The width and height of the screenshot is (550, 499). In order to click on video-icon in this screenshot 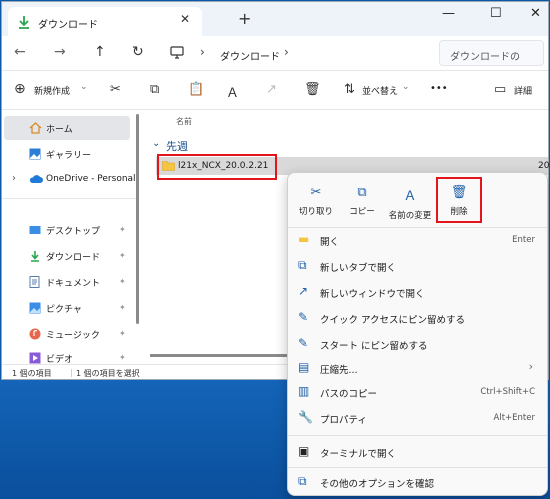, I will do `click(35, 358)`.